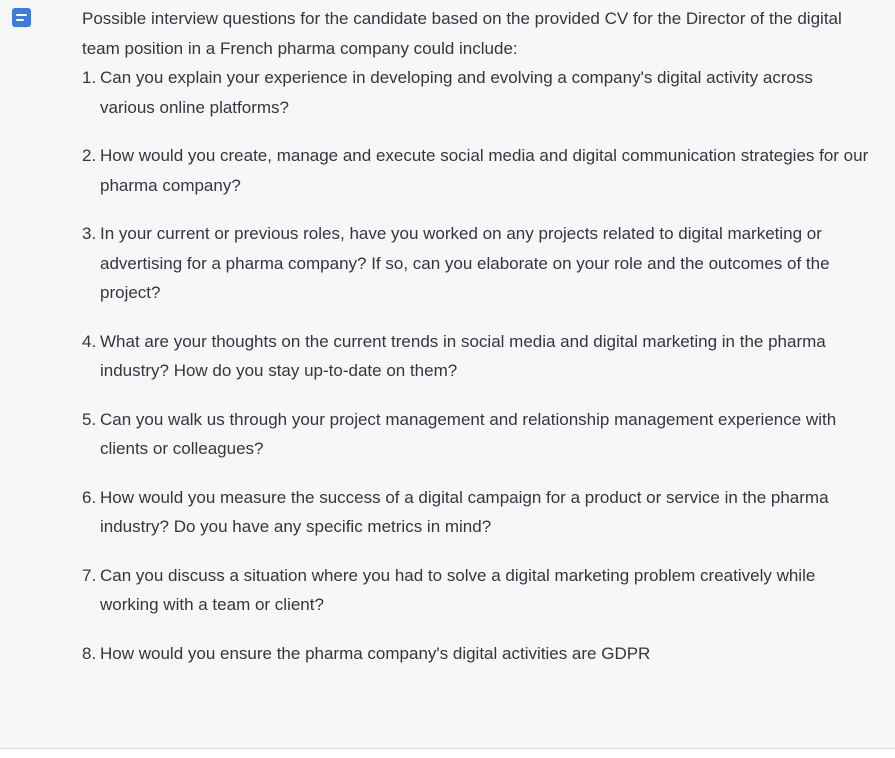 The image size is (895, 758). Describe the element at coordinates (89, 155) in the screenshot. I see `list-item-number: 2.` at that location.